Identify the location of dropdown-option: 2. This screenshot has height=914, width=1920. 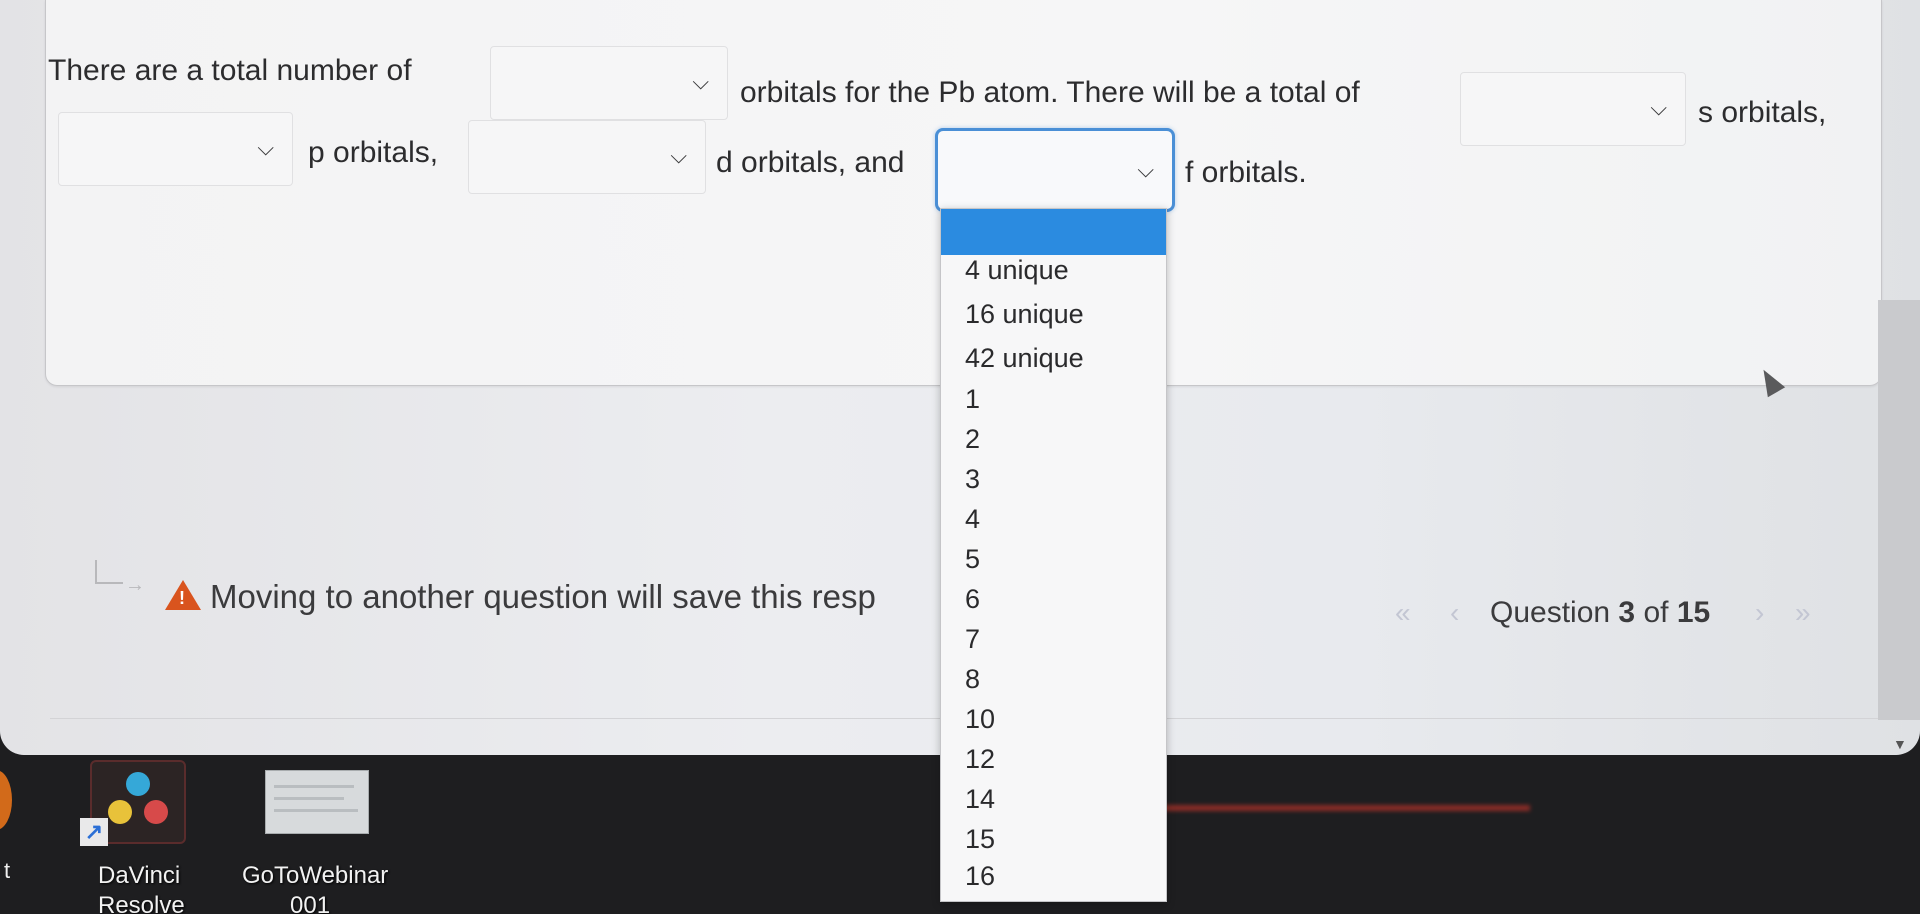
(972, 439).